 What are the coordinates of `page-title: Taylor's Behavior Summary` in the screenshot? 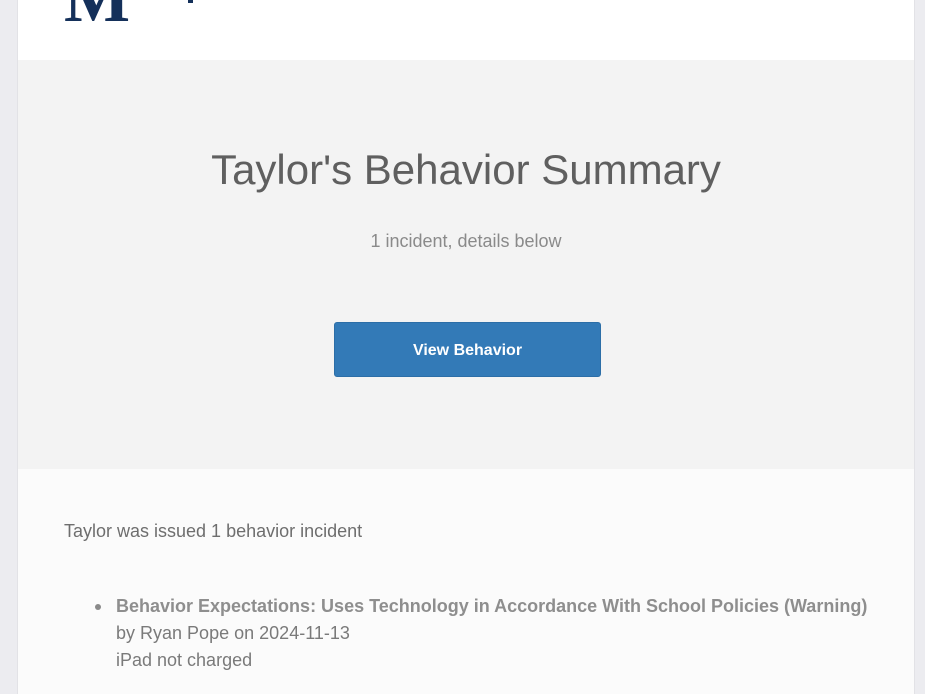 It's located at (466, 169).